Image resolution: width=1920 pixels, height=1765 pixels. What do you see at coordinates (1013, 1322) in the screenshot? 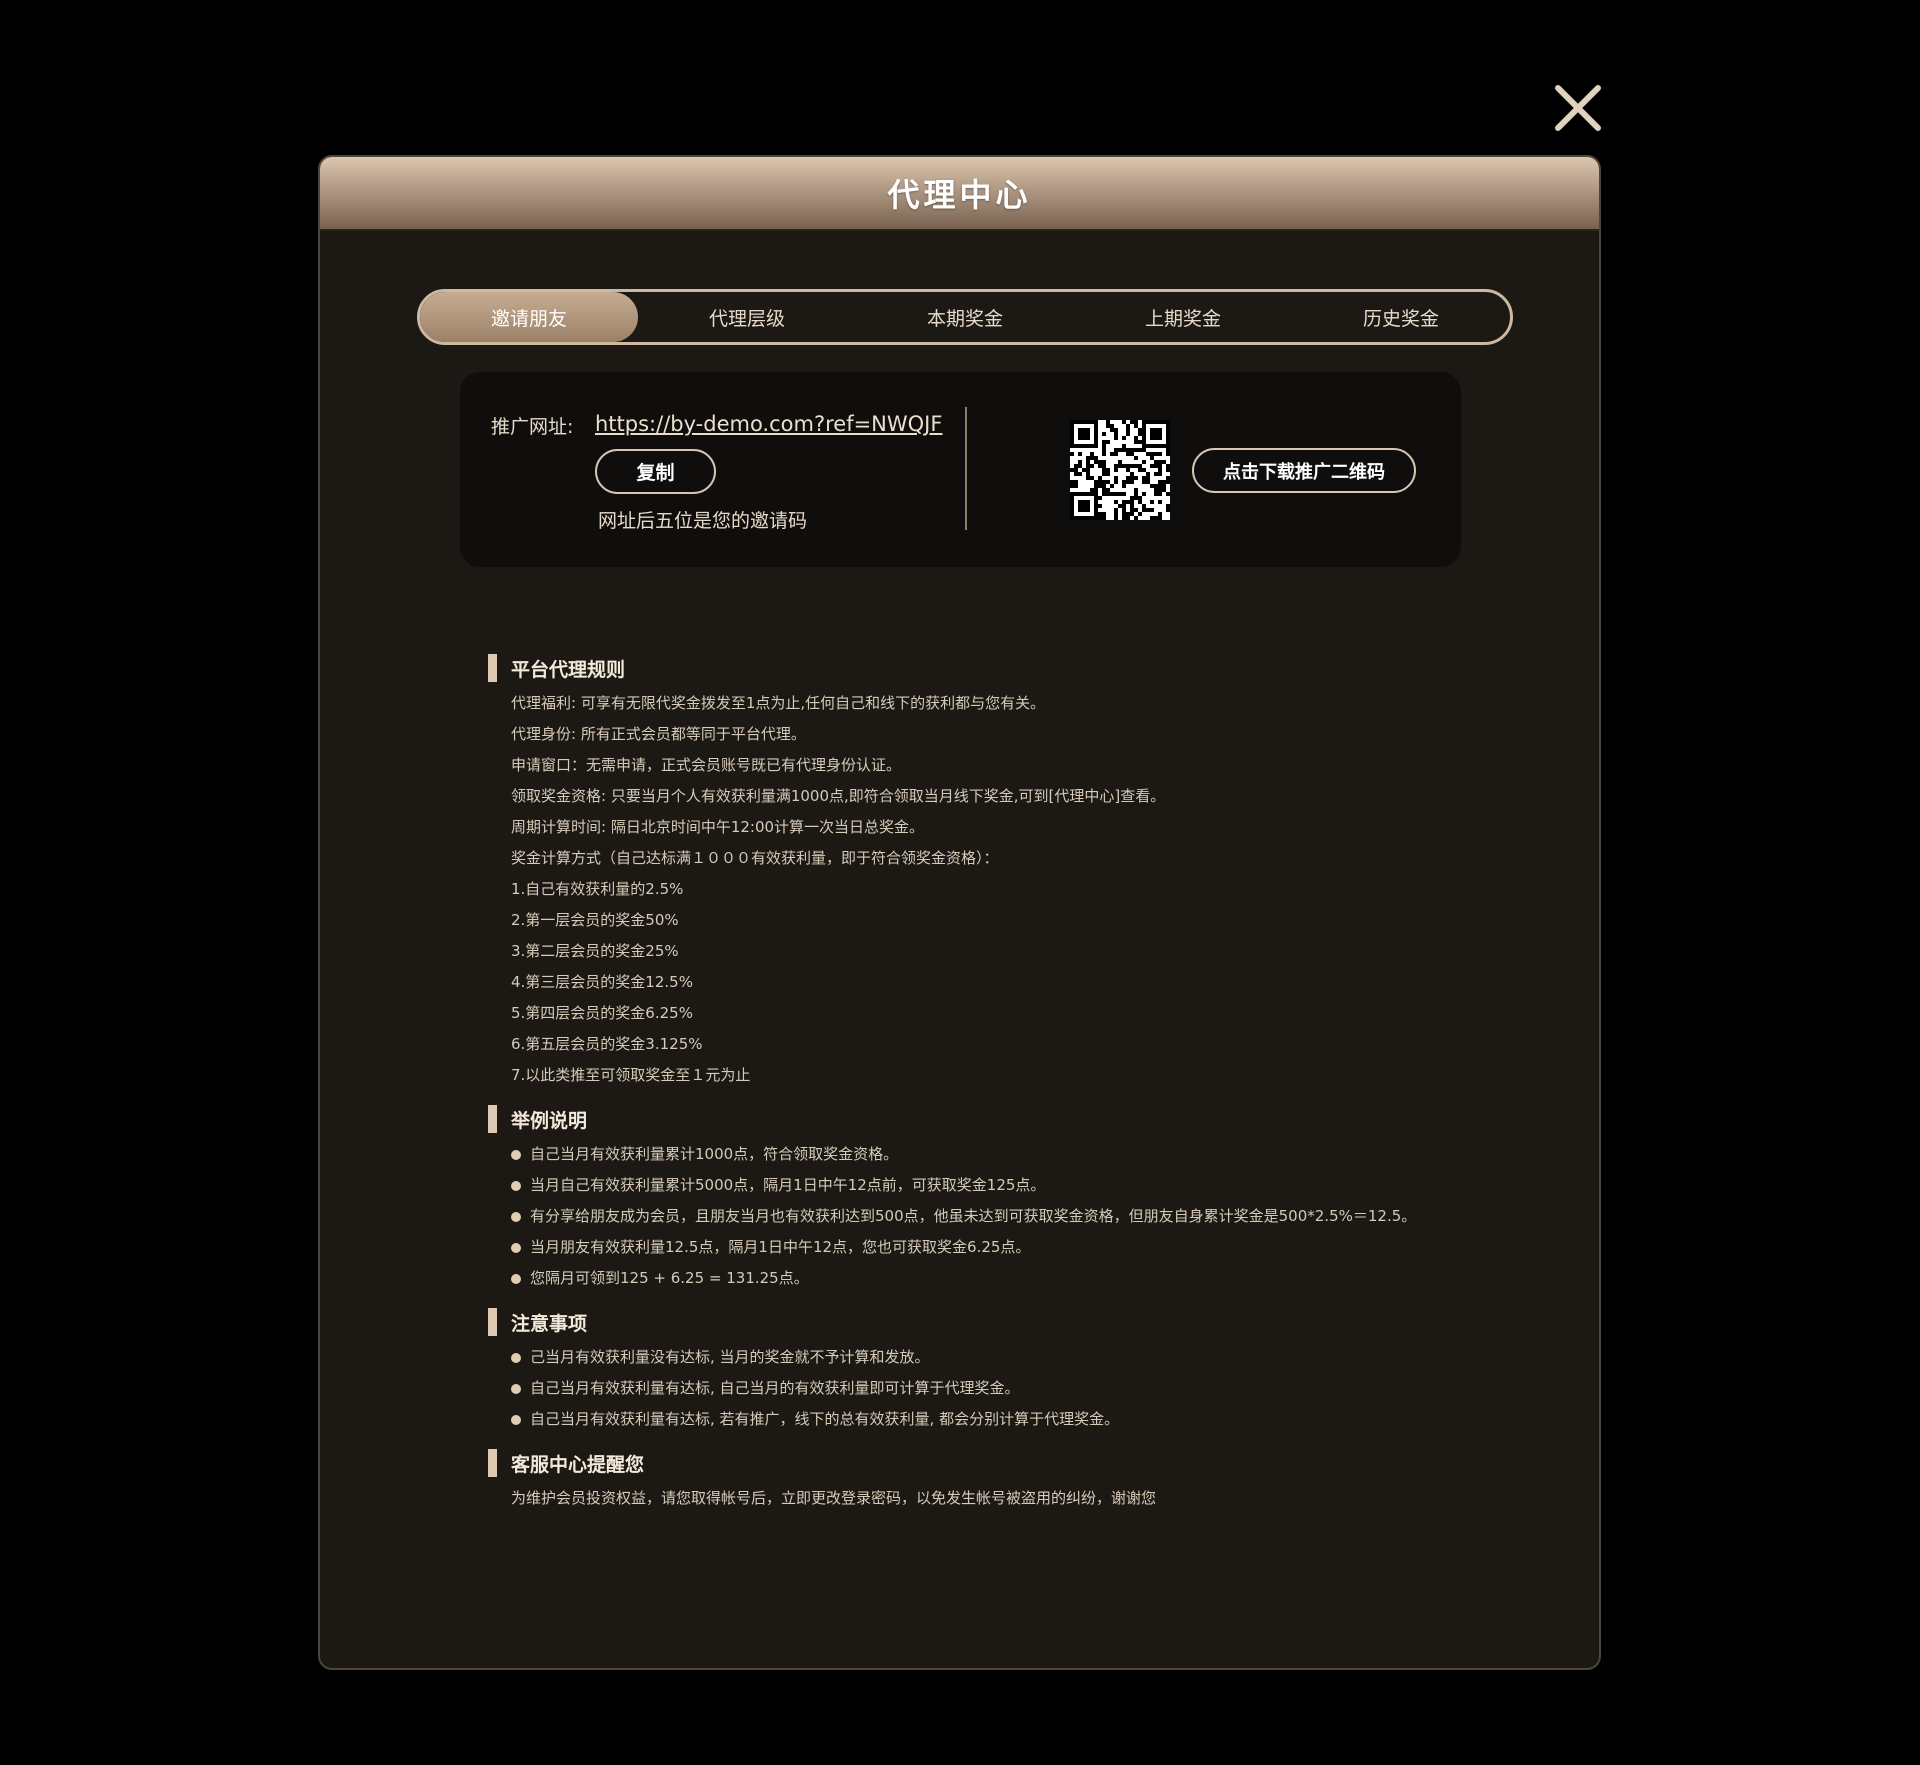
I see `section-title: 注意事项` at bounding box center [1013, 1322].